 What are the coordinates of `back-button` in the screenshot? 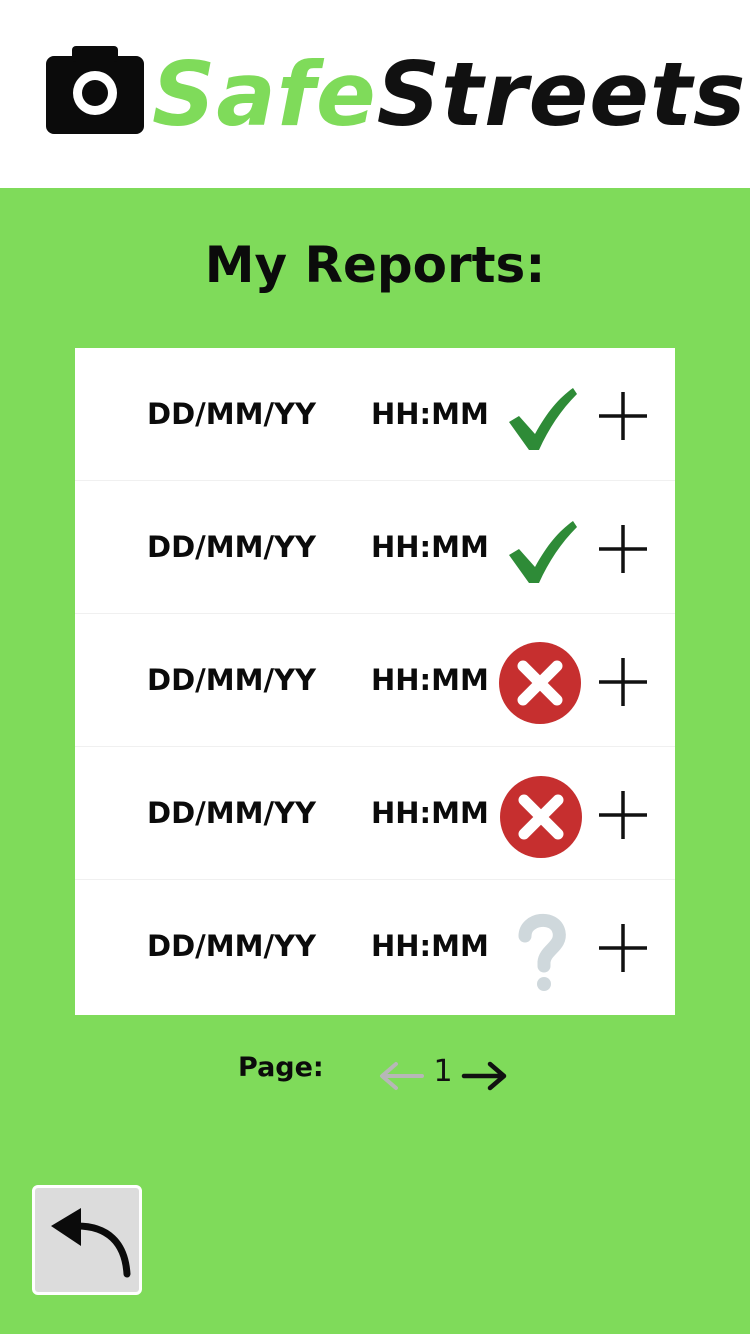 It's located at (87, 1240).